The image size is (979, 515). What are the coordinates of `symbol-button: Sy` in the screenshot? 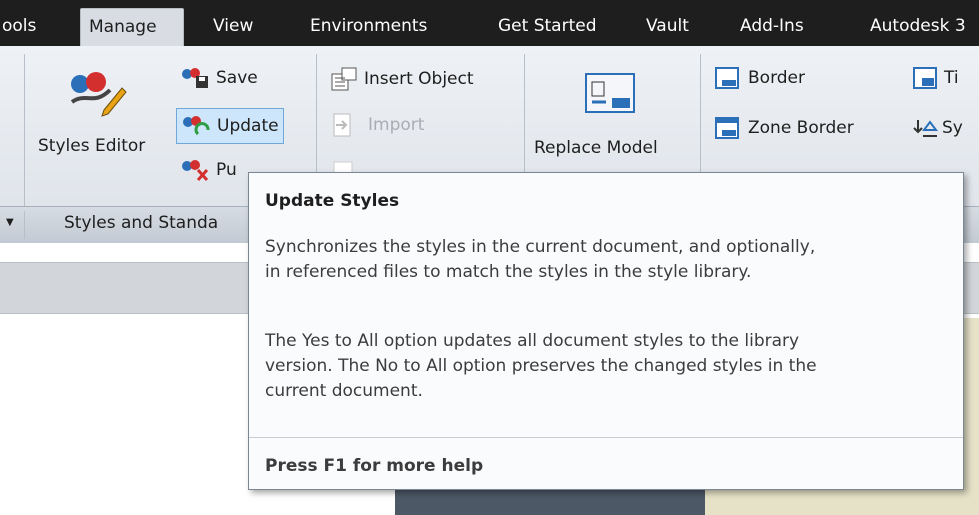 It's located at (937, 128).